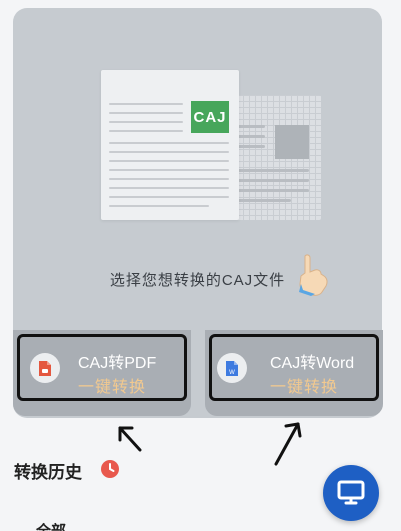 Image resolution: width=401 pixels, height=531 pixels. I want to click on caj-document-illustration: CAJ, so click(170, 145).